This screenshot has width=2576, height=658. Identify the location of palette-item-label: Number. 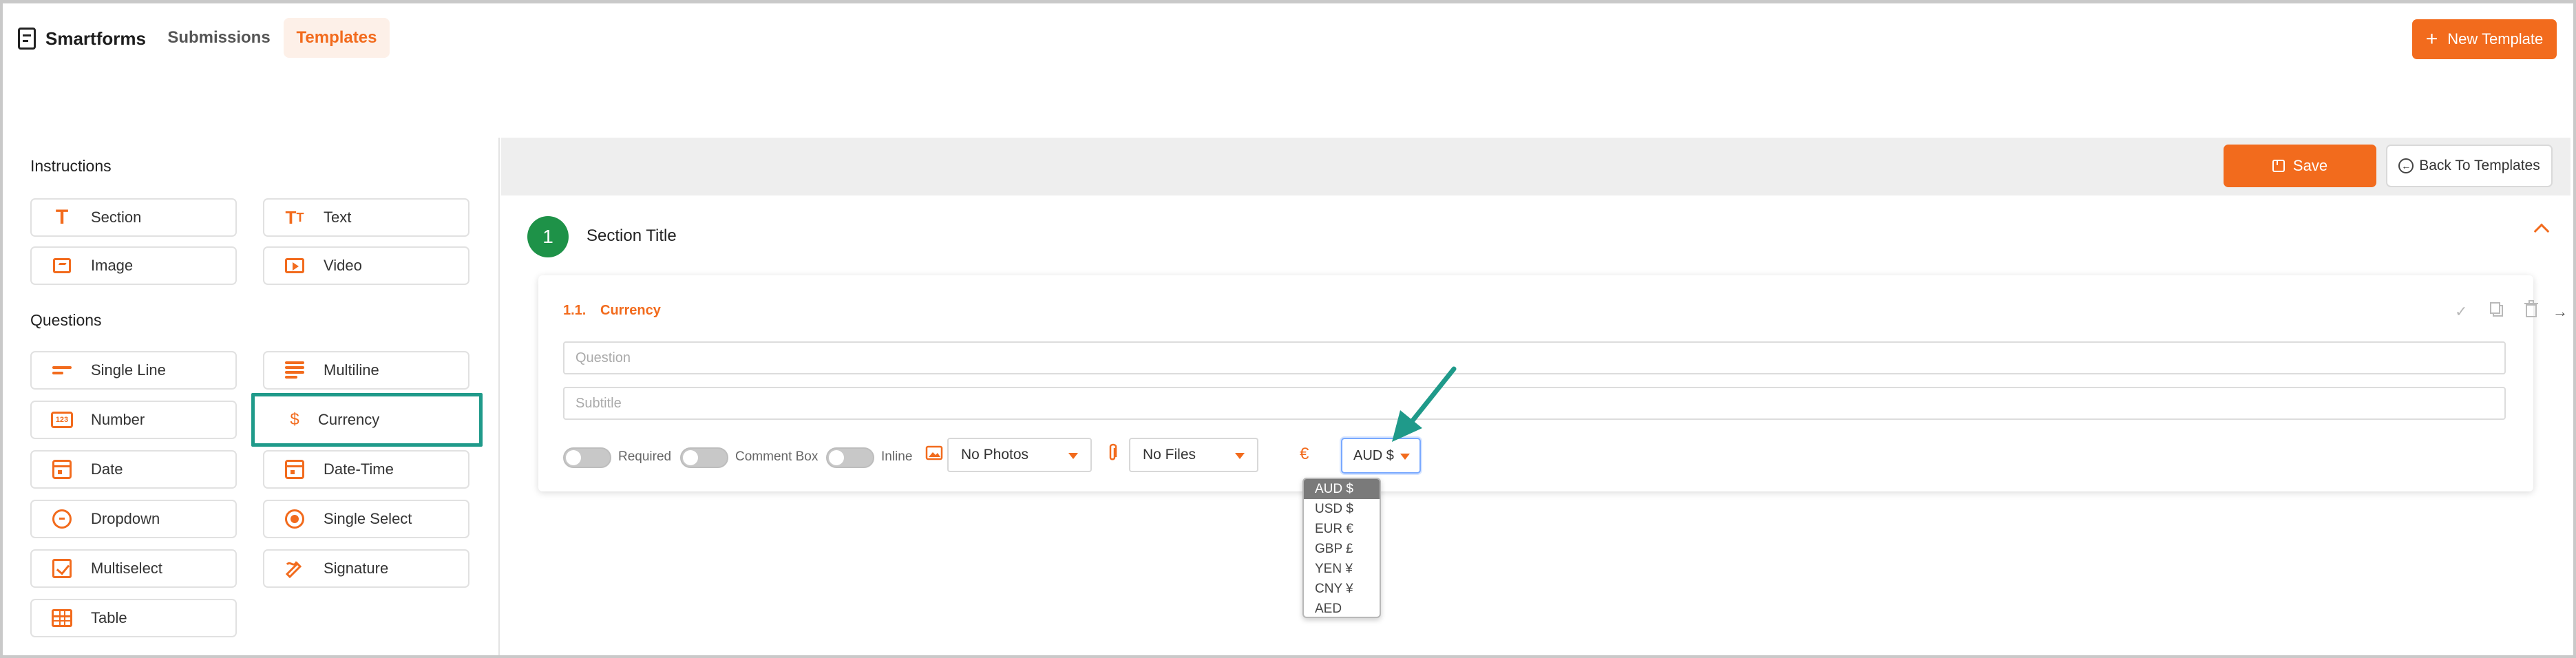
(118, 419).